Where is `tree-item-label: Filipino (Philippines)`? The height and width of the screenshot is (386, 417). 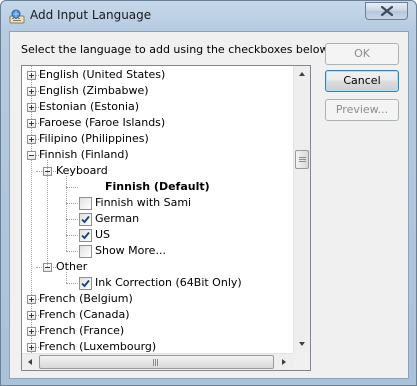
tree-item-label: Filipino (Philippines) is located at coordinates (94, 138).